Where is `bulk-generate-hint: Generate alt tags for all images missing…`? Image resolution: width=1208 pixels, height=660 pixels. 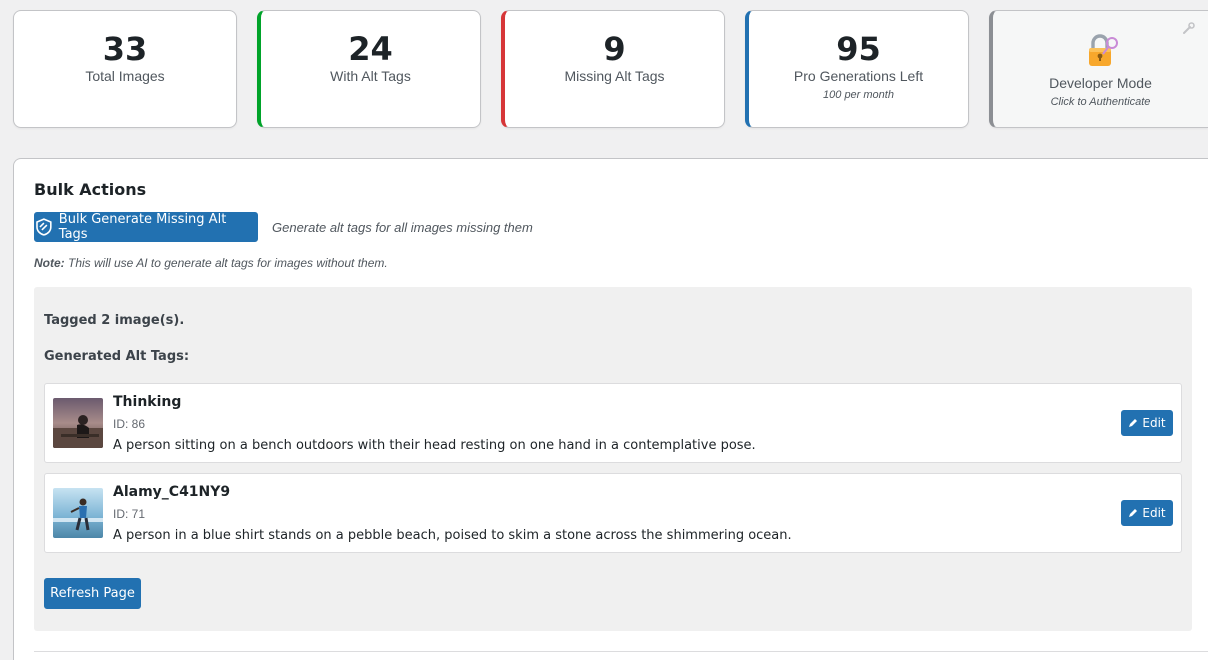
bulk-generate-hint: Generate alt tags for all images missing… is located at coordinates (402, 227).